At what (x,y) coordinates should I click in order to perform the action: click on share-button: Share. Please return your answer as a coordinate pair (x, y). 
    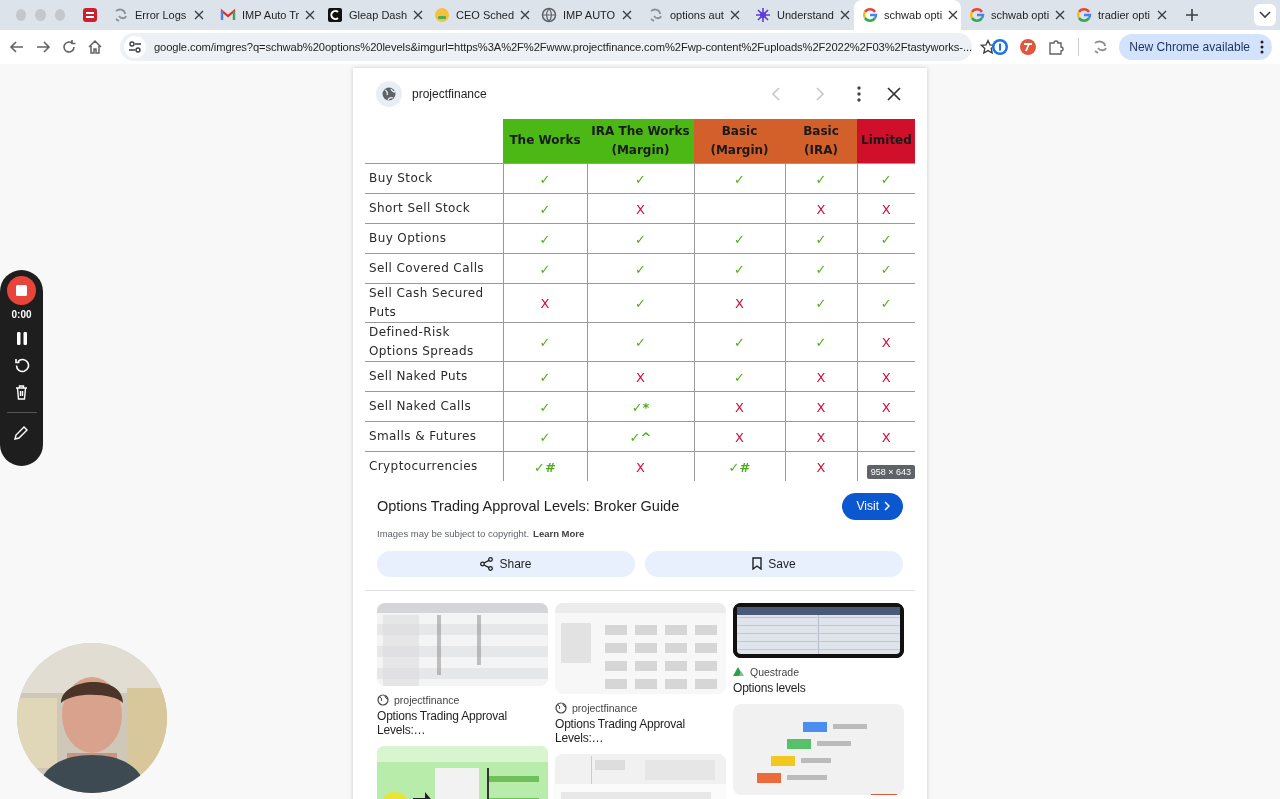
    Looking at the image, I should click on (506, 563).